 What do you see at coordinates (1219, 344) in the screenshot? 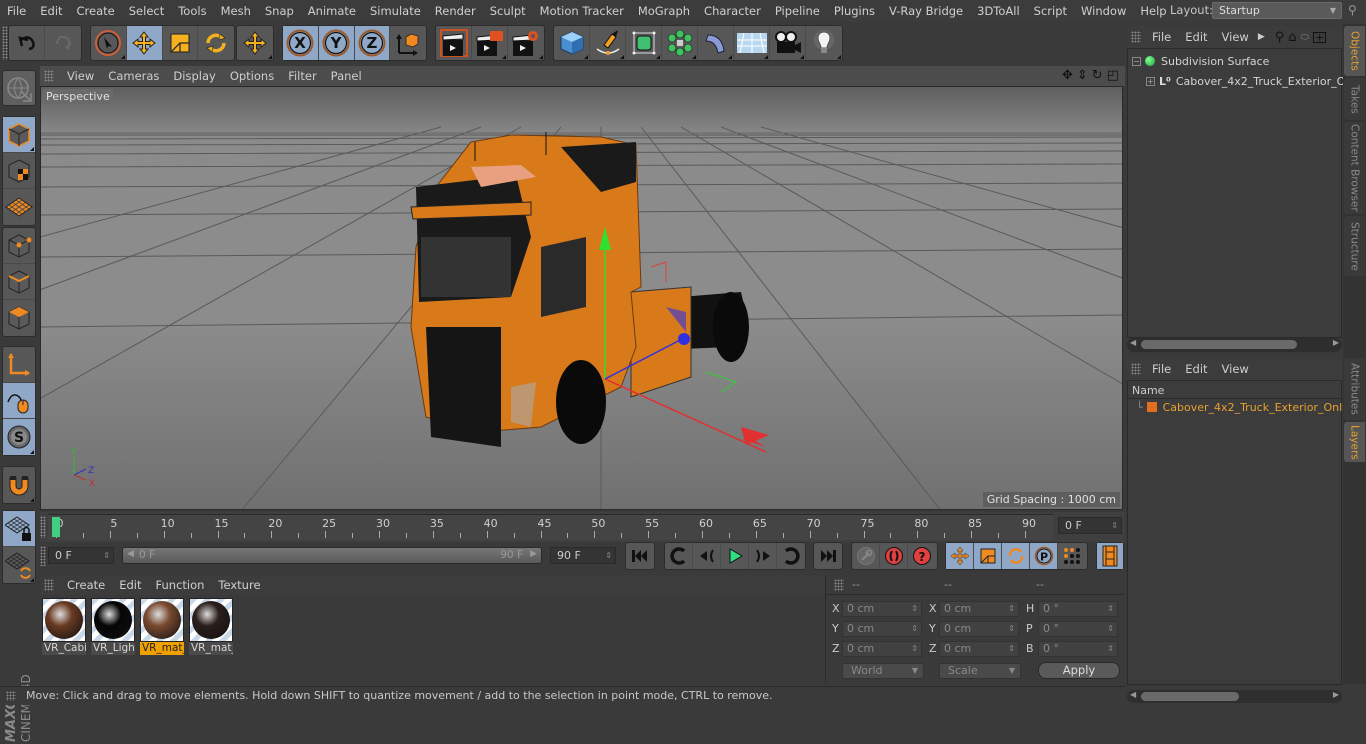
I see `scrollbar-thumb` at bounding box center [1219, 344].